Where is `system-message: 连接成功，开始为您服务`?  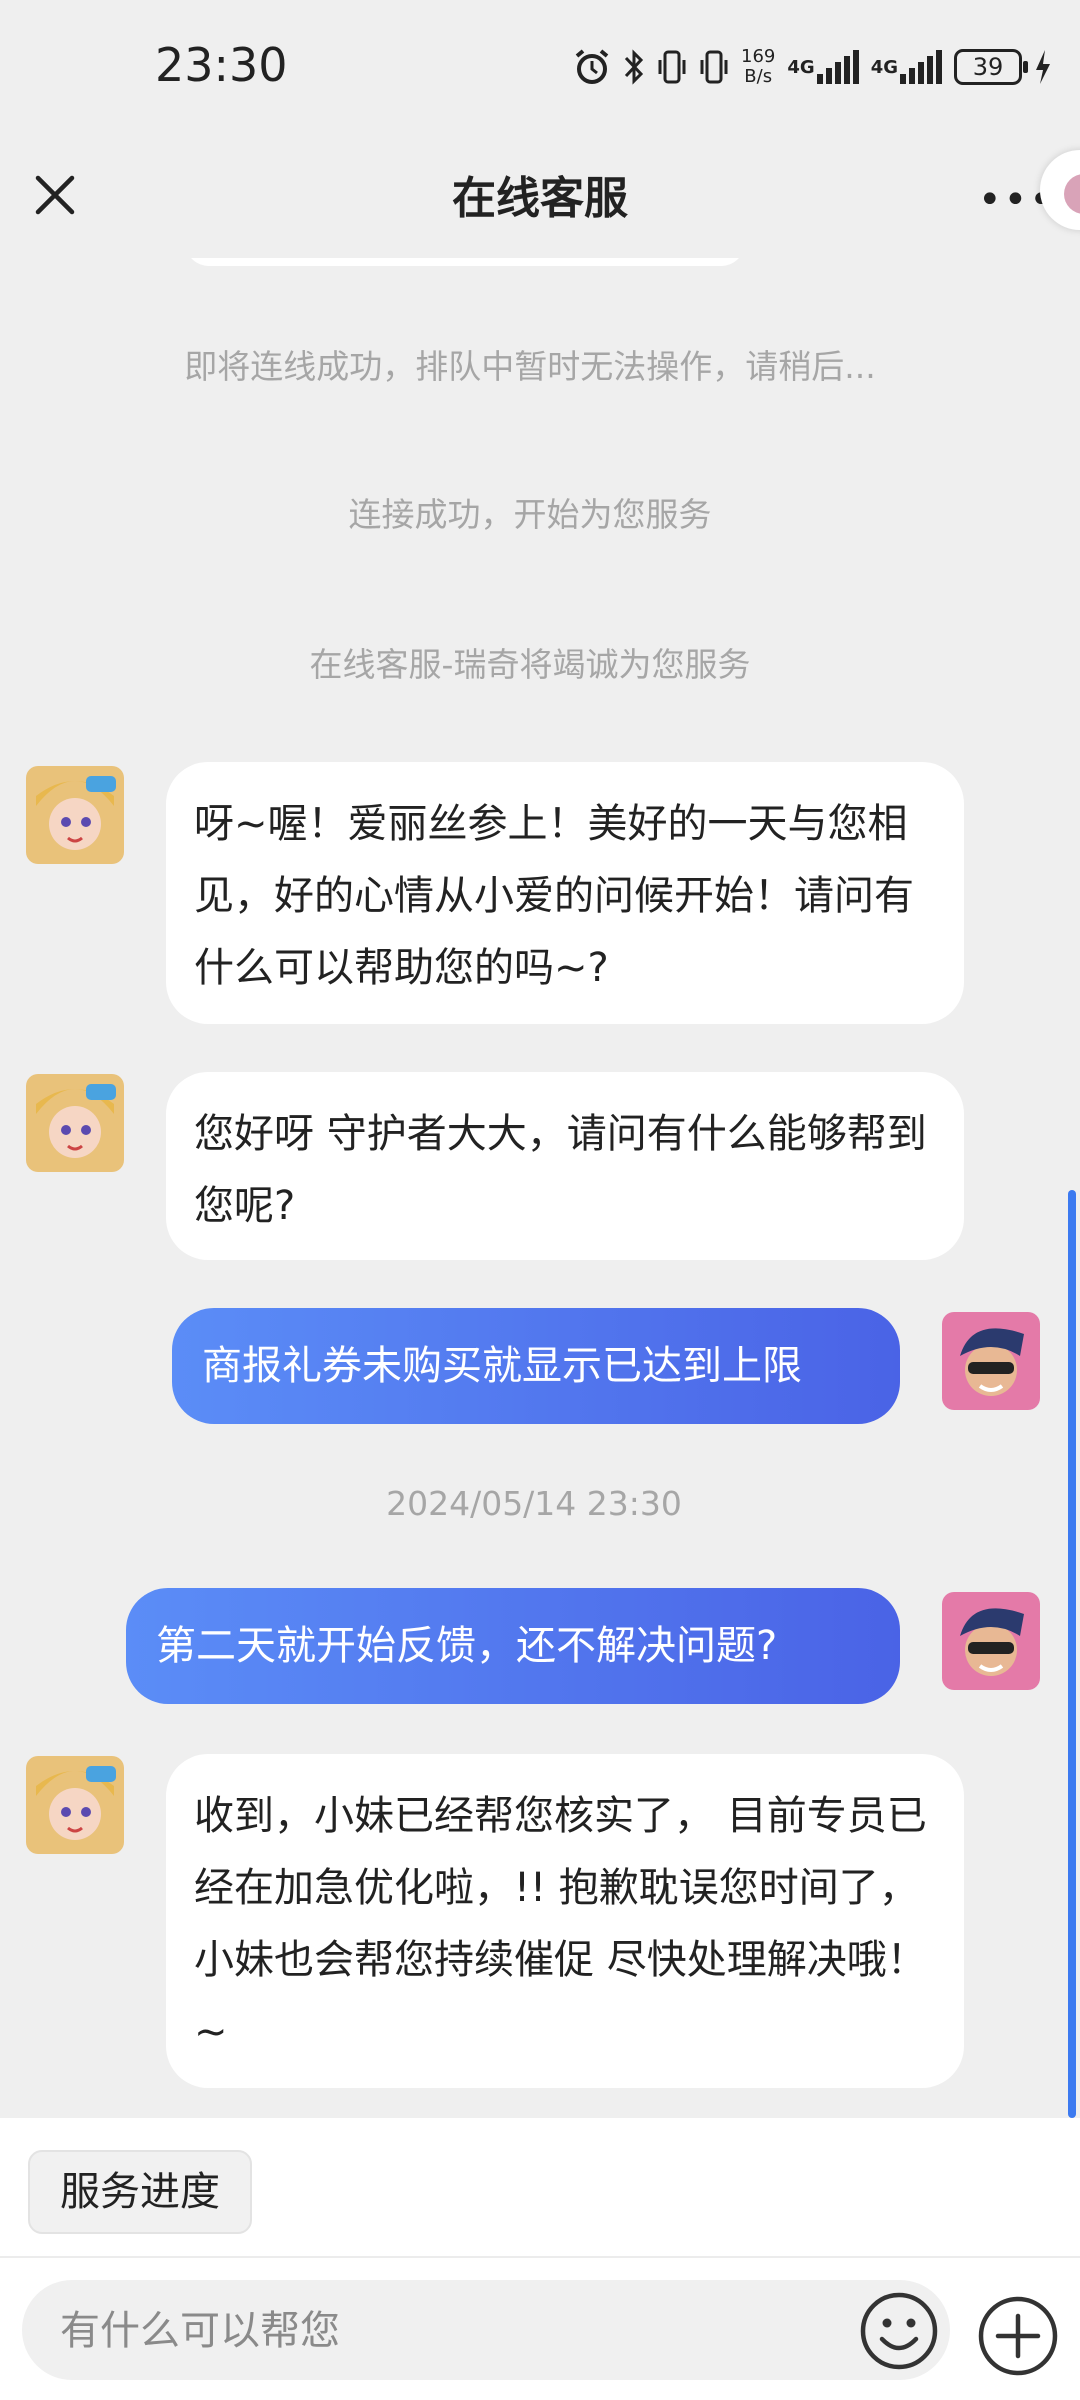 system-message: 连接成功，开始为您服务 is located at coordinates (530, 514).